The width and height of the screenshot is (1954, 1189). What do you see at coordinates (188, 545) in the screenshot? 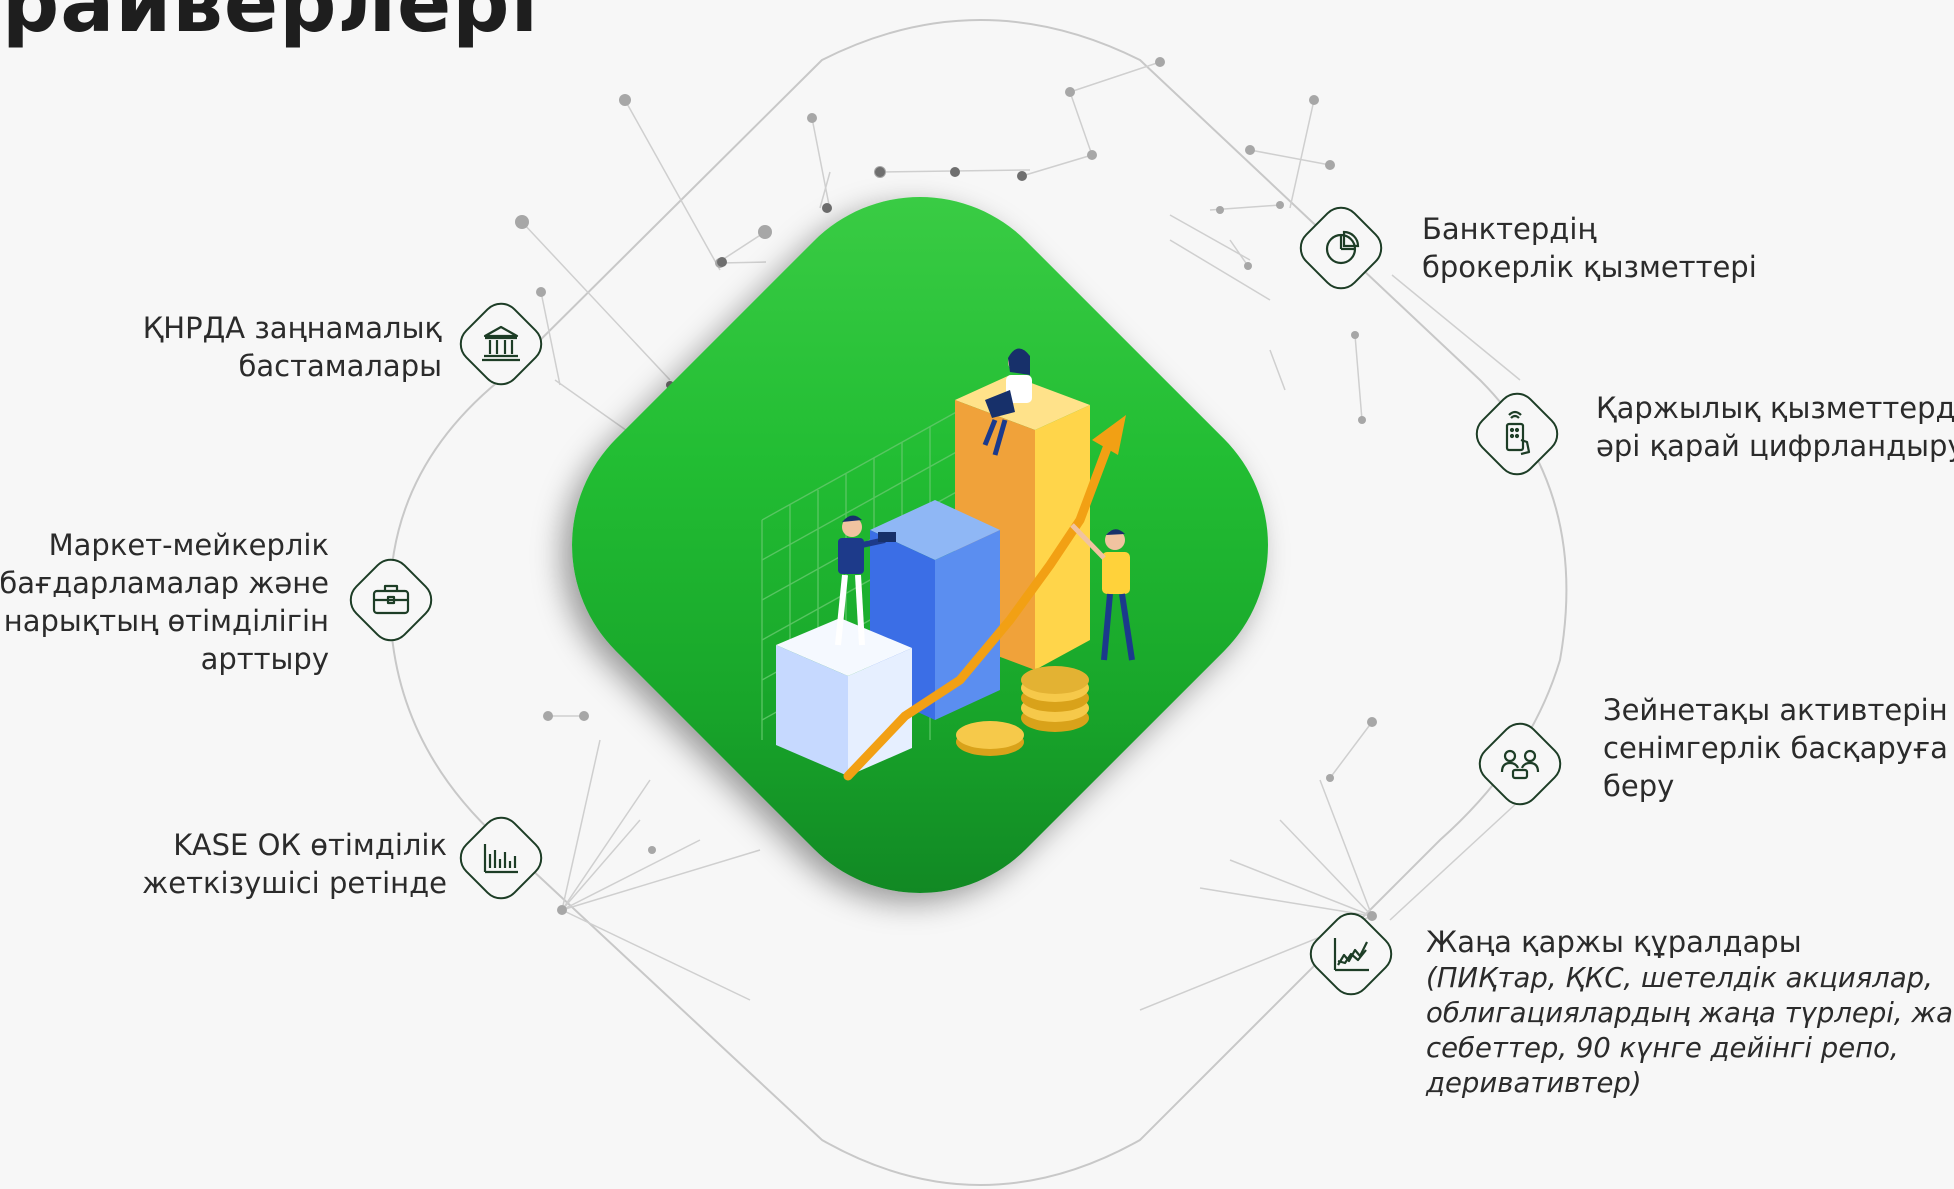
I see `label-line: Маркет-мейкерлік` at bounding box center [188, 545].